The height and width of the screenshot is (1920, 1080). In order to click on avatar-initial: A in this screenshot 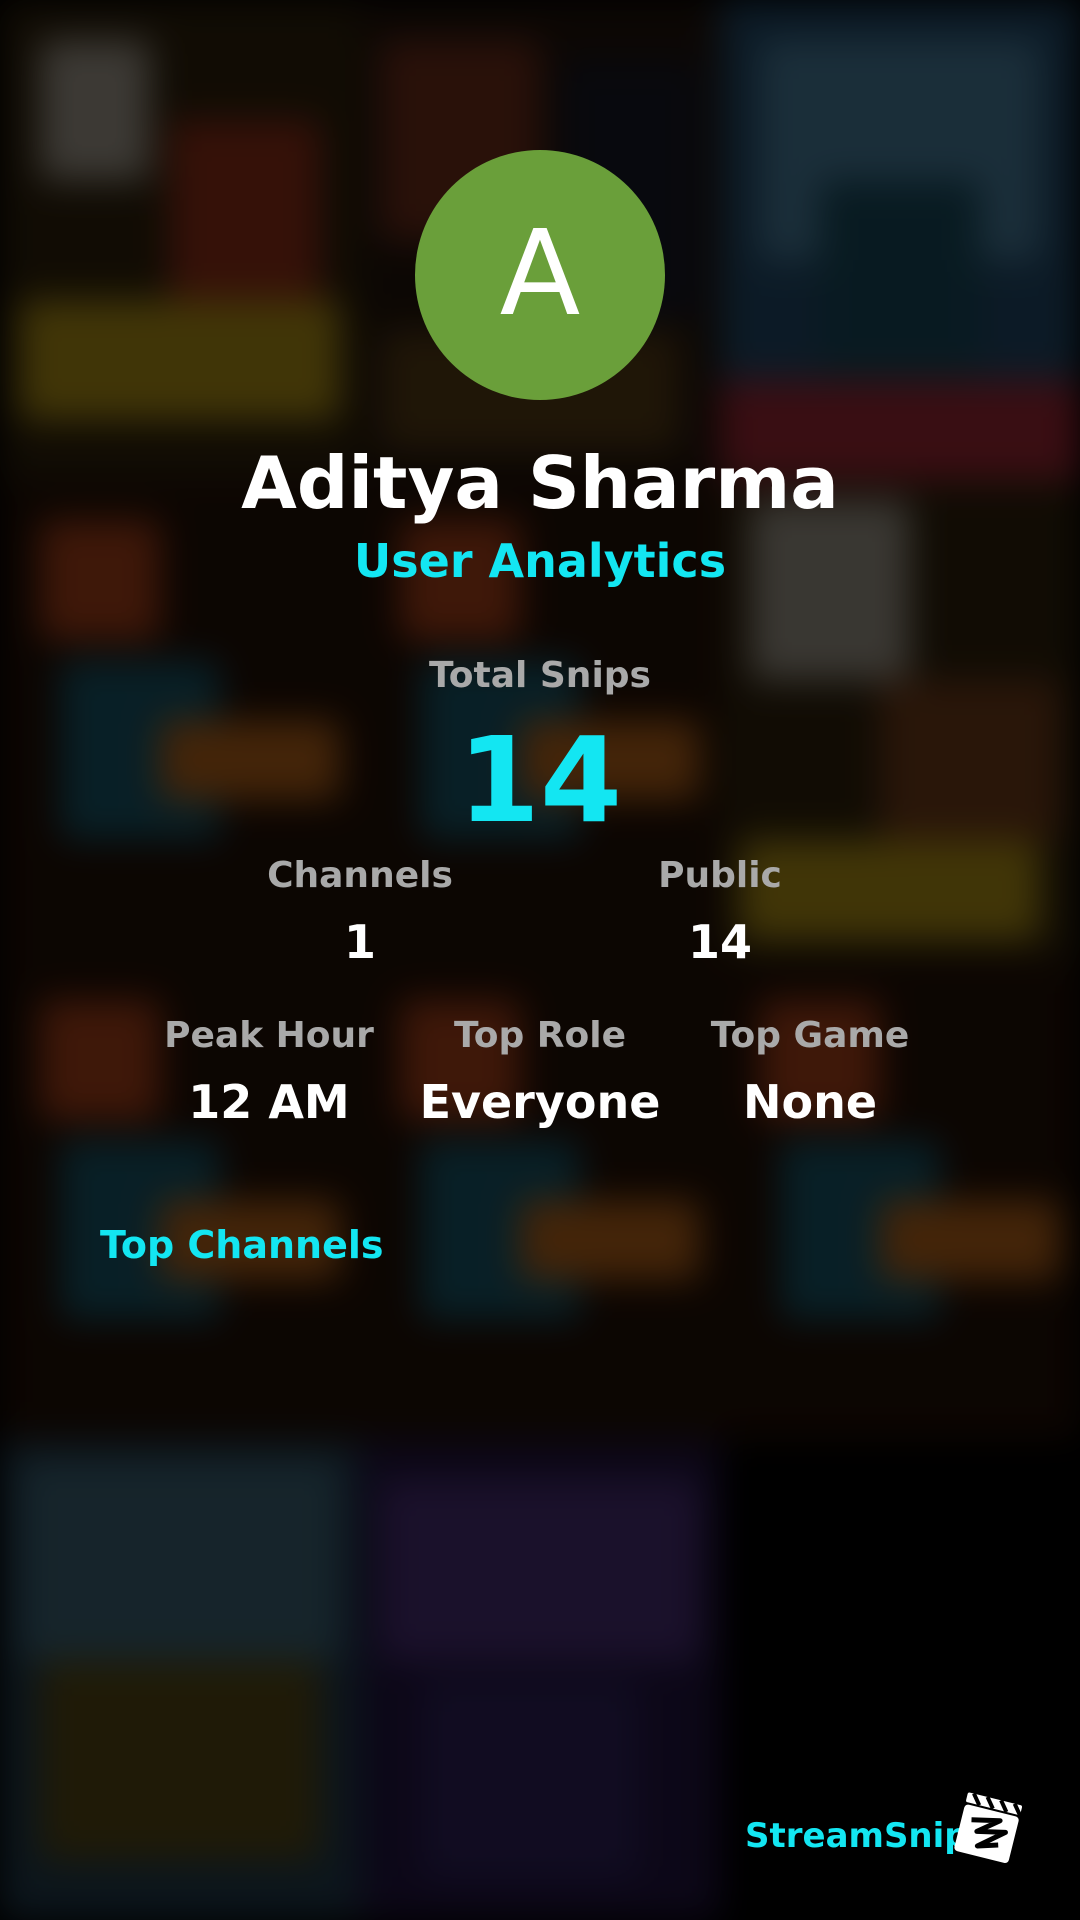, I will do `click(540, 273)`.